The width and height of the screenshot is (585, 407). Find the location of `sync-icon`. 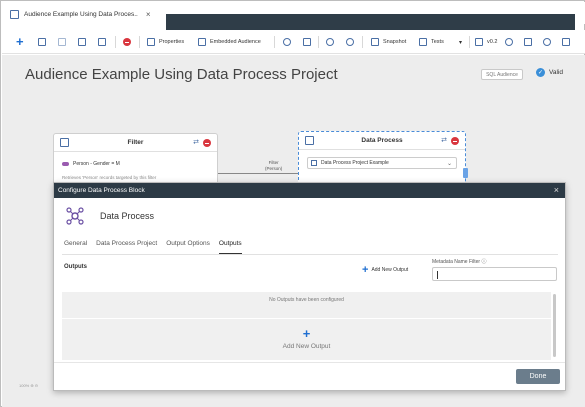

sync-icon is located at coordinates (547, 42).